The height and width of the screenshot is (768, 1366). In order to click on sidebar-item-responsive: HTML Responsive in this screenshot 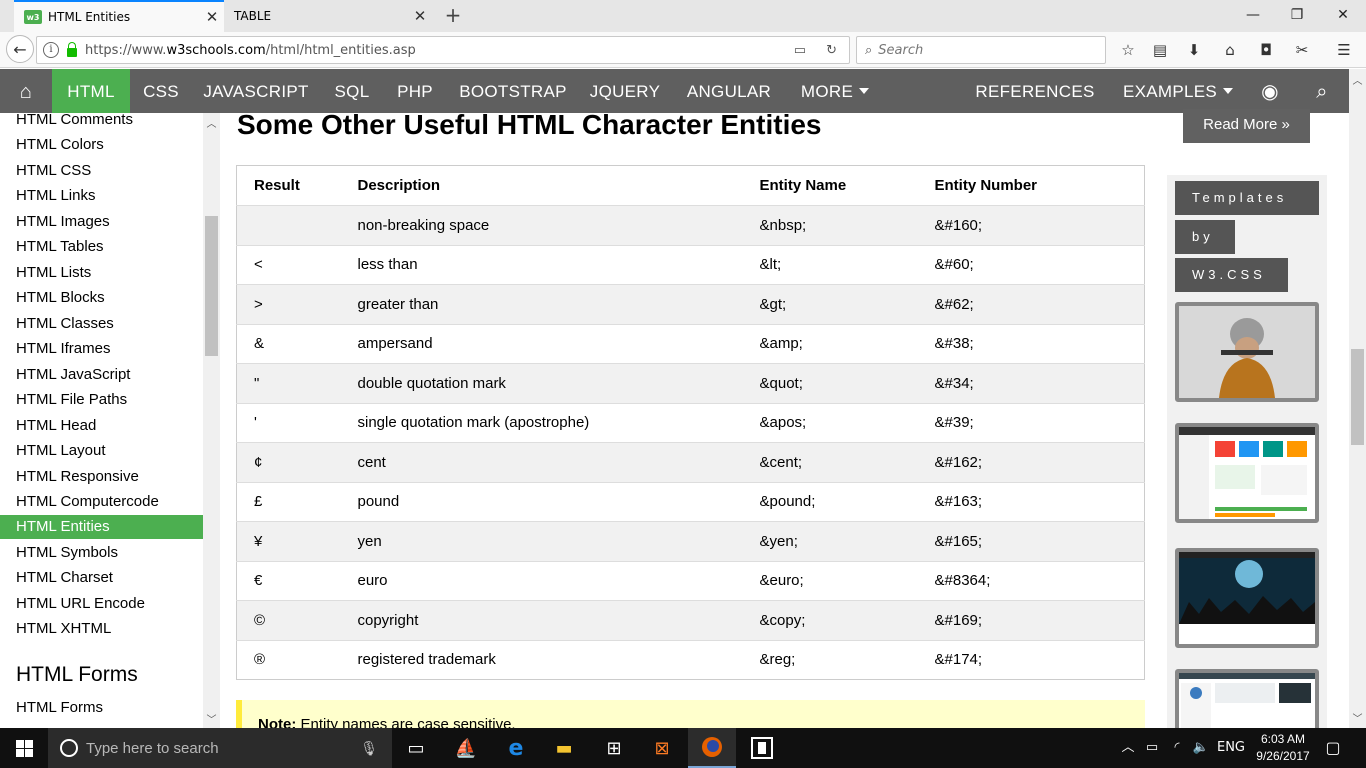, I will do `click(101, 477)`.